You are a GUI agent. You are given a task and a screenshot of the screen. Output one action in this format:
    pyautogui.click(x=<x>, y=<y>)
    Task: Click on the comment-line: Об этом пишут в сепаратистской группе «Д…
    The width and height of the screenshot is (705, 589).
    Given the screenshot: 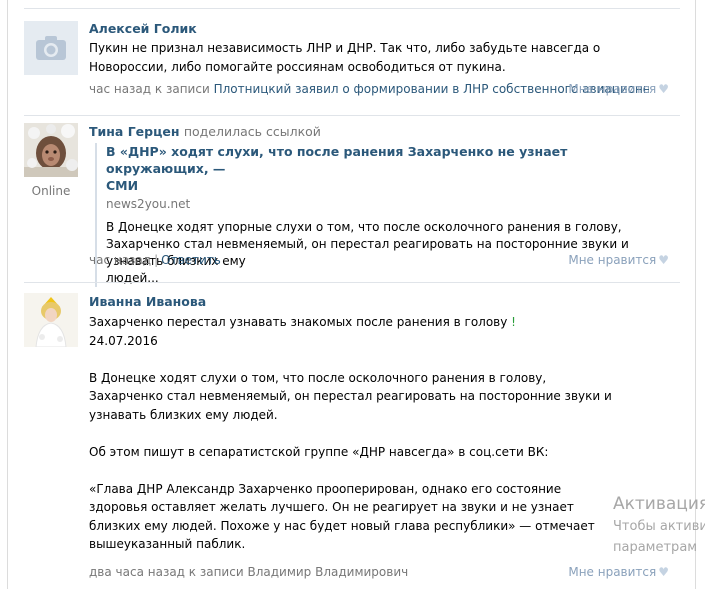 What is the action you would take?
    pyautogui.click(x=319, y=451)
    